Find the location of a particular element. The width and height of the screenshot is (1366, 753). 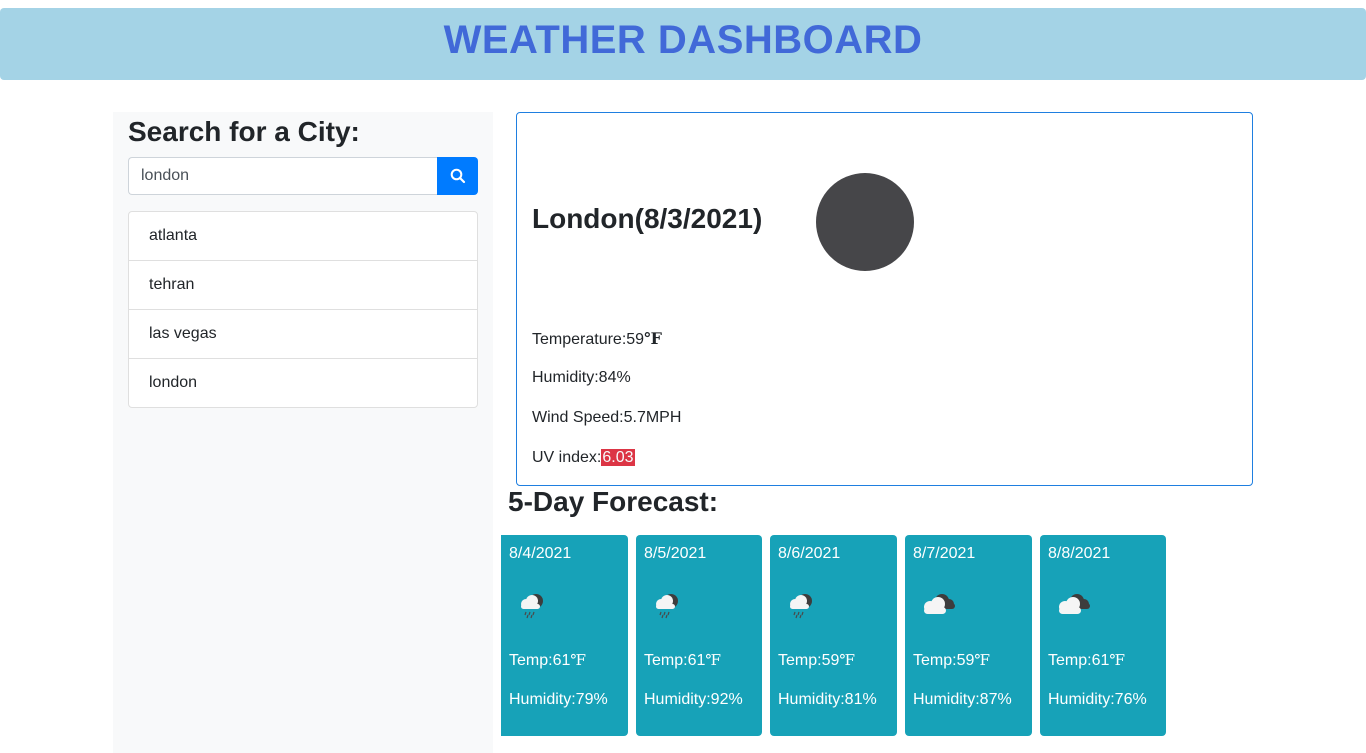

temperature-value: 59 is located at coordinates (635, 339).